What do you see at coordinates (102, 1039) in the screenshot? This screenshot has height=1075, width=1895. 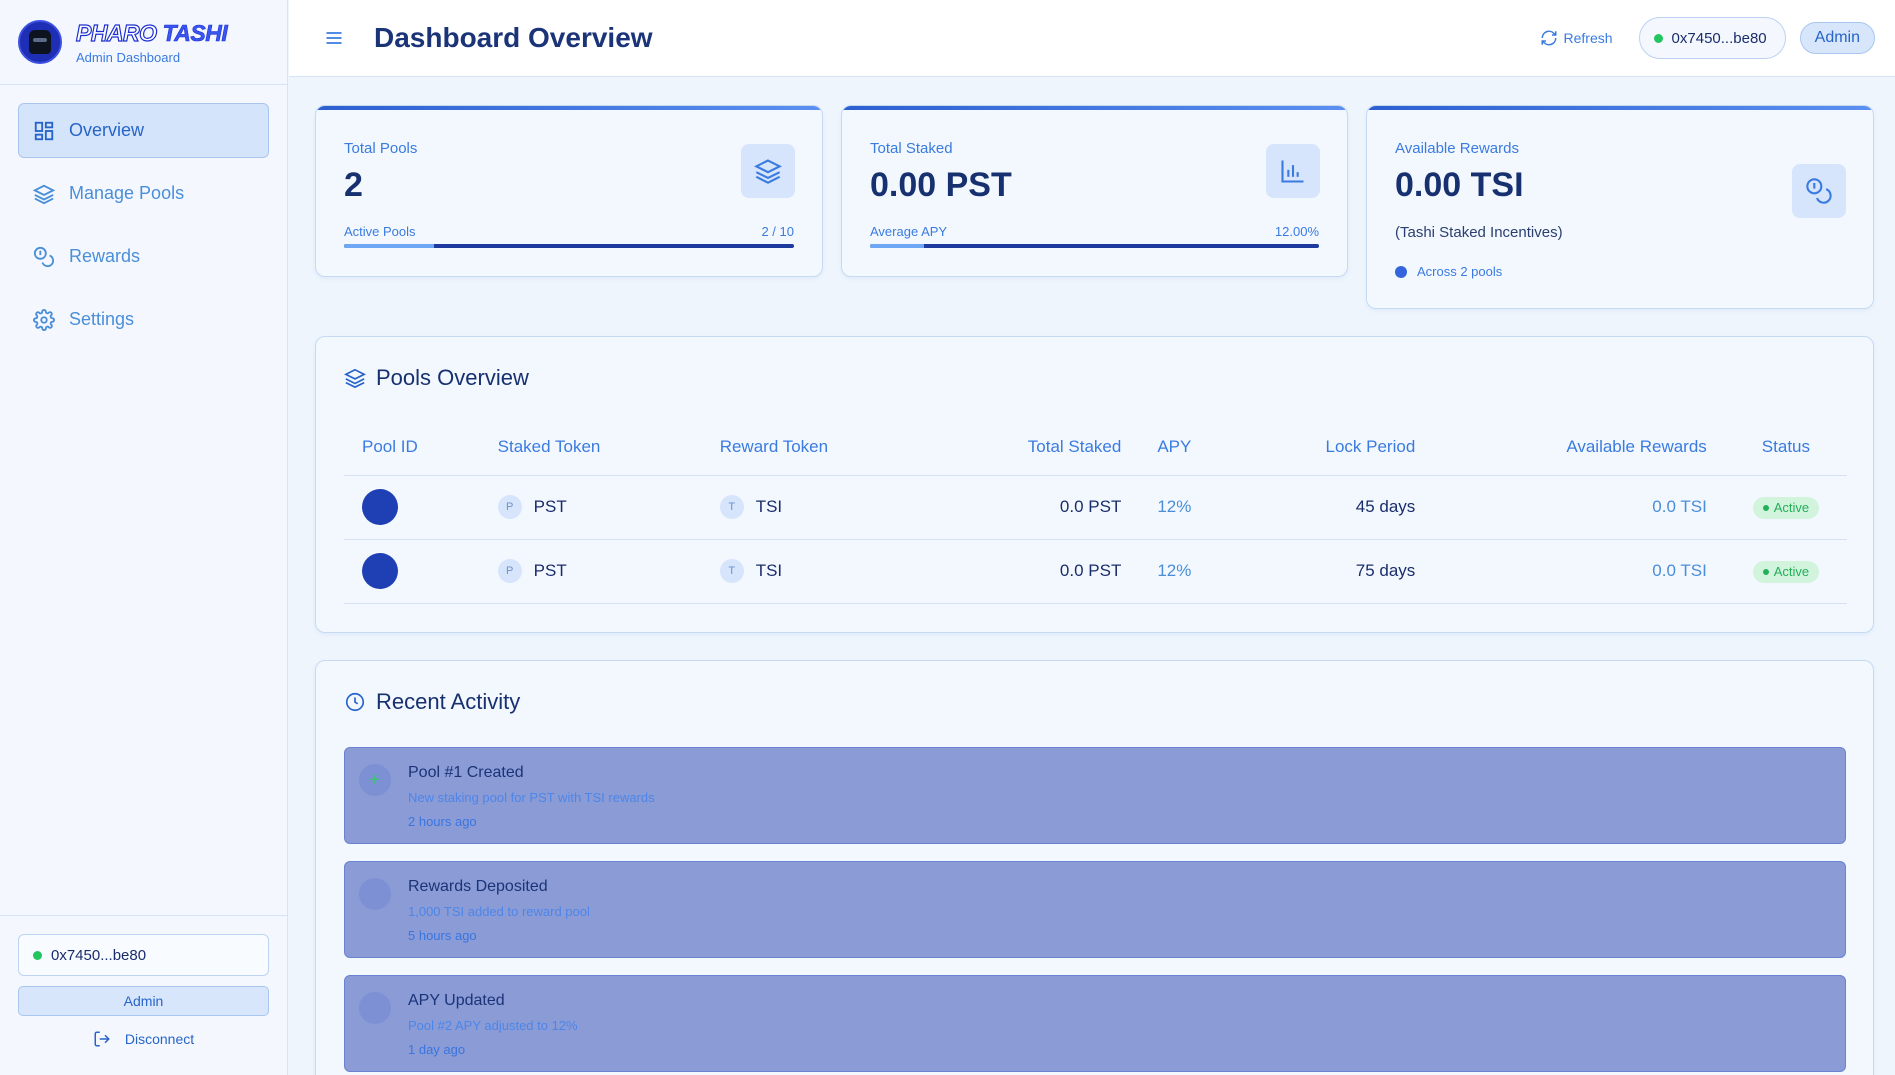 I see `logout-icon` at bounding box center [102, 1039].